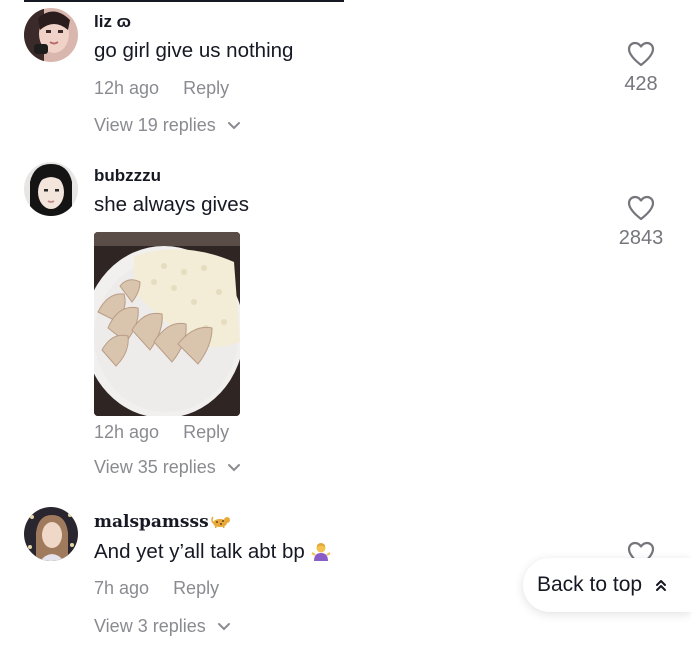  I want to click on back-to-top-button: Back to top, so click(607, 585).